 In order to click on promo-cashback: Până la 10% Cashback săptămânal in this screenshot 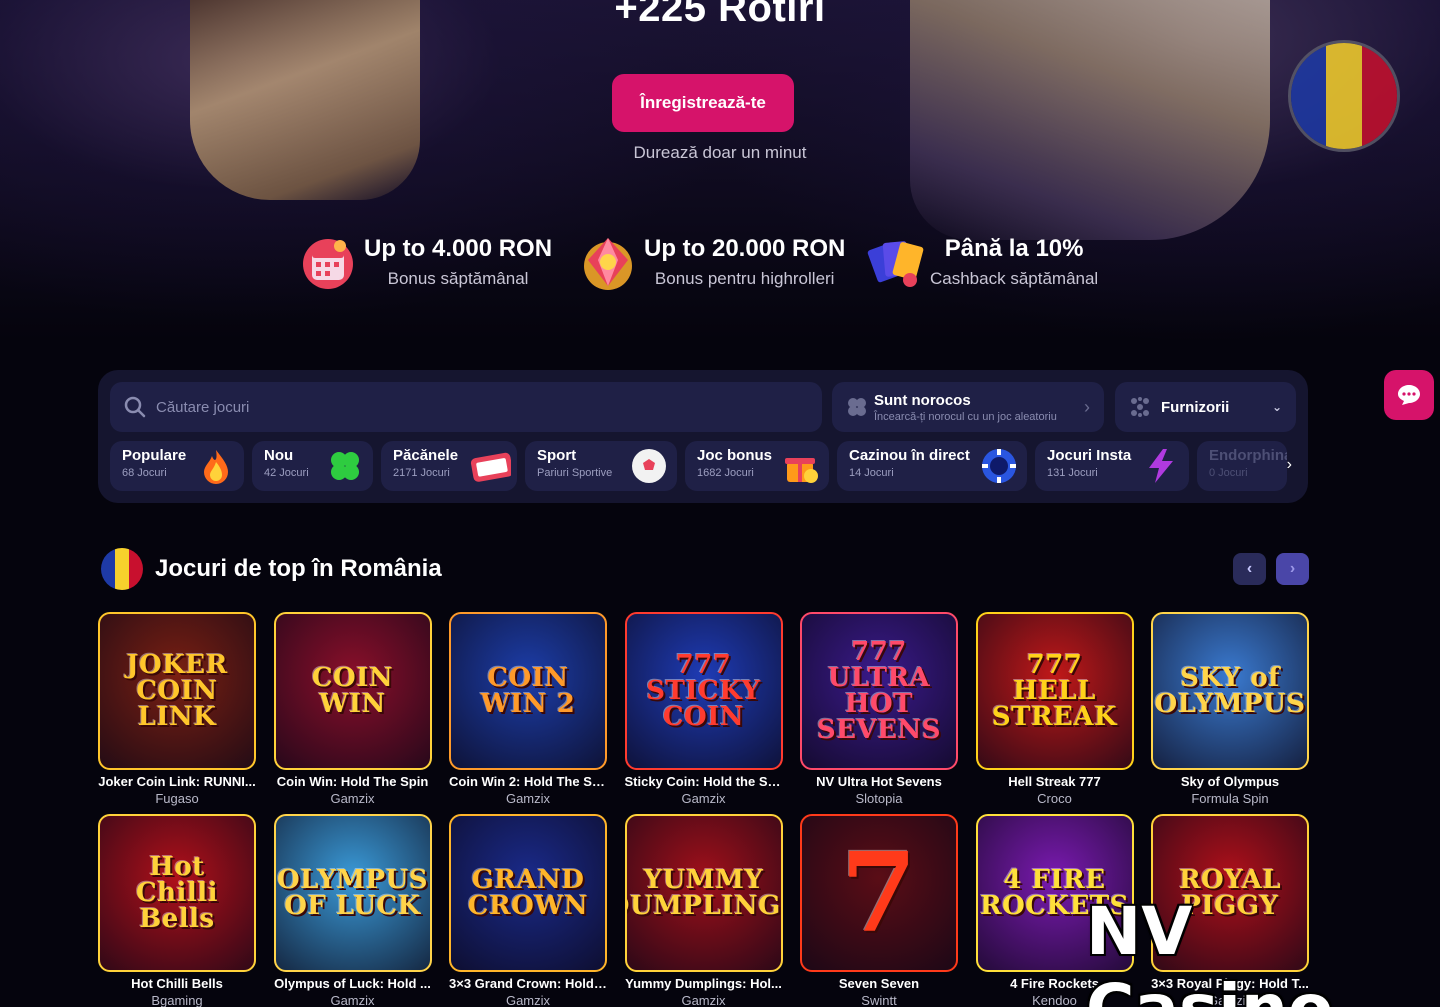, I will do `click(982, 262)`.